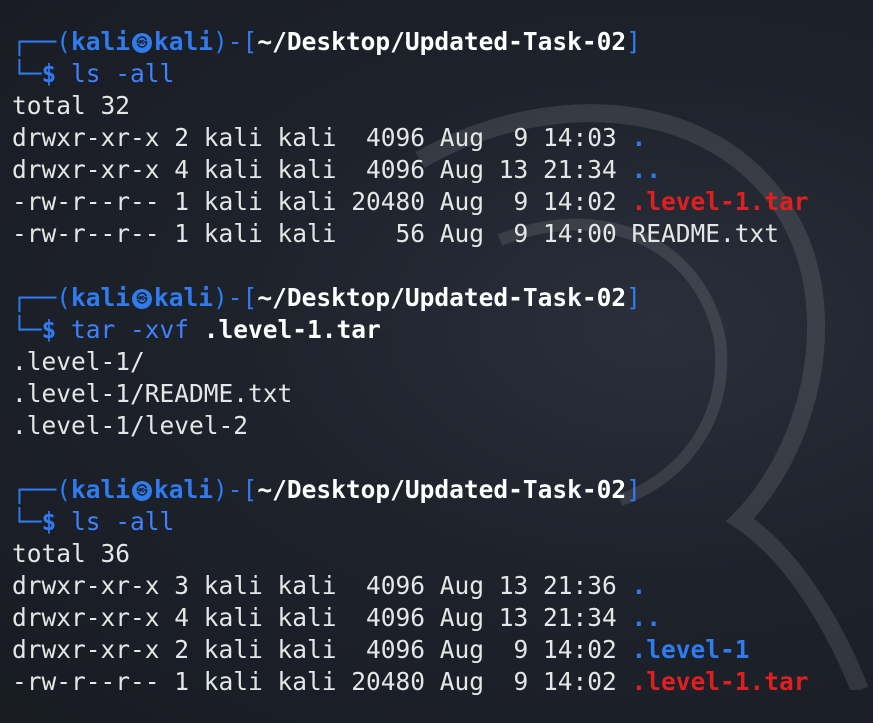 This screenshot has width=873, height=723. I want to click on output-text: total 32, so click(71, 105).